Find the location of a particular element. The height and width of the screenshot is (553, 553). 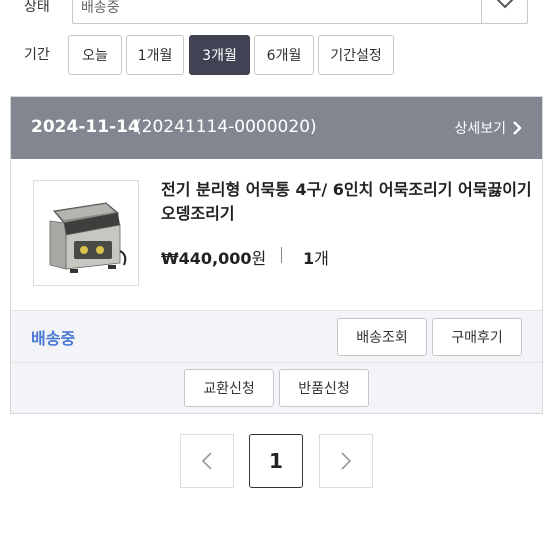

next-page-button is located at coordinates (346, 461).